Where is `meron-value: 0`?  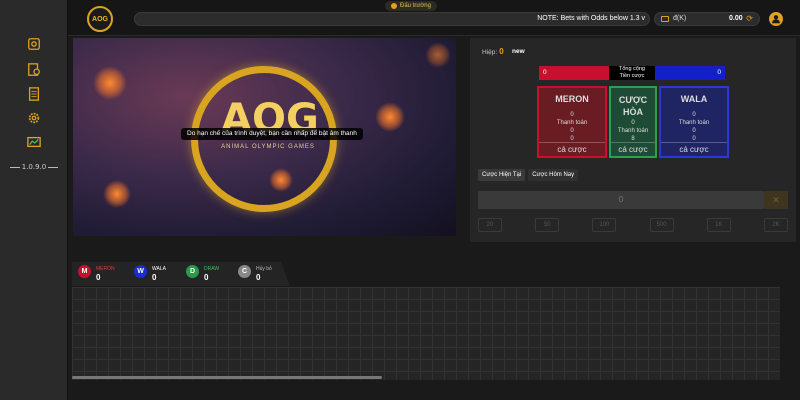
meron-value: 0 is located at coordinates (572, 115).